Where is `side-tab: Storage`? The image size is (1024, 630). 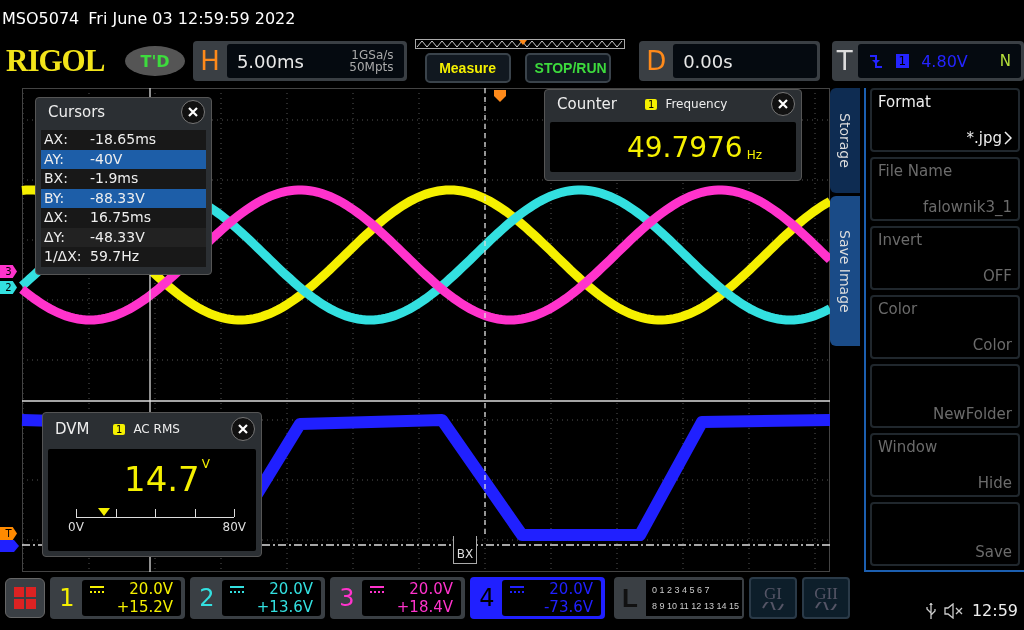 side-tab: Storage is located at coordinates (845, 140).